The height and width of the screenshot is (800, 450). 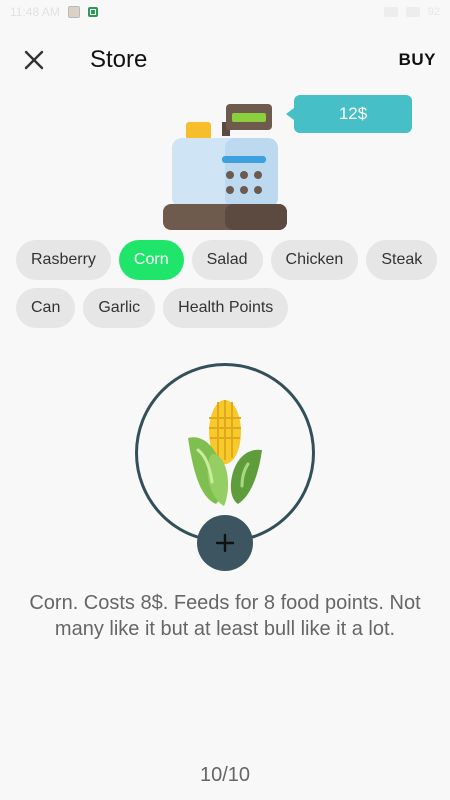 I want to click on signal-icon, so click(x=412, y=12).